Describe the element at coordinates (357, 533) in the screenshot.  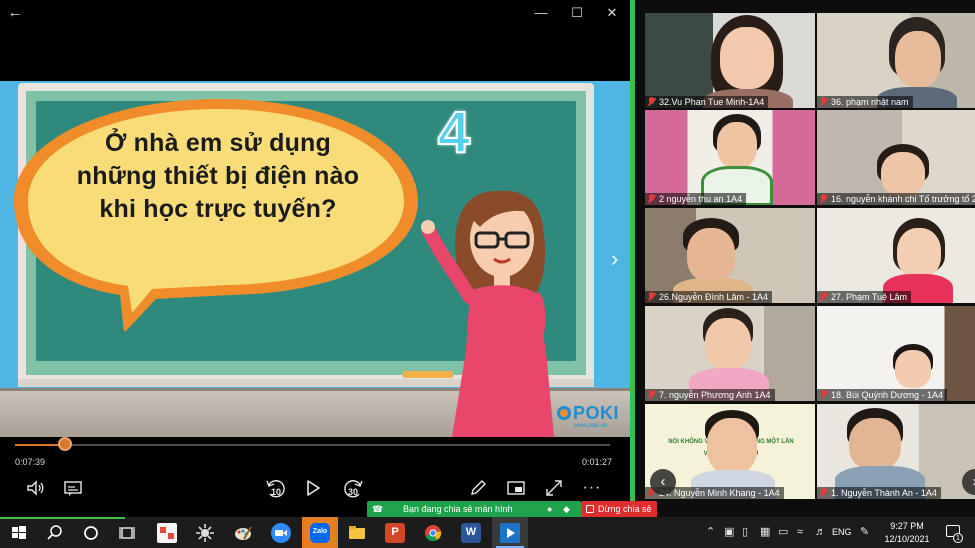
I see `file-explorer-icon` at that location.